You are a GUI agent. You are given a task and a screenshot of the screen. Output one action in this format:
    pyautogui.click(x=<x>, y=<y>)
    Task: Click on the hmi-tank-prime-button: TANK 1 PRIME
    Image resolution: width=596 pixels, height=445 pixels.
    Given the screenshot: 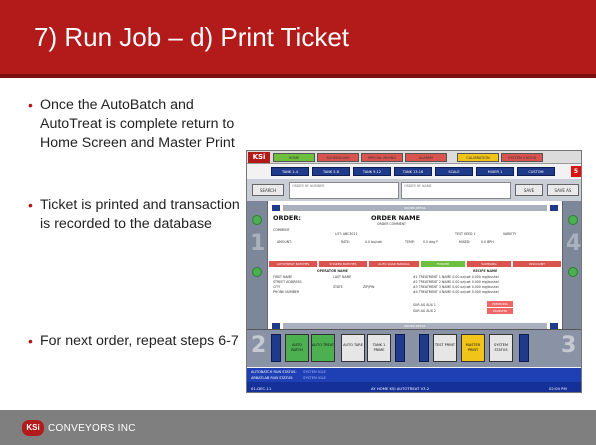 What is the action you would take?
    pyautogui.click(x=379, y=348)
    